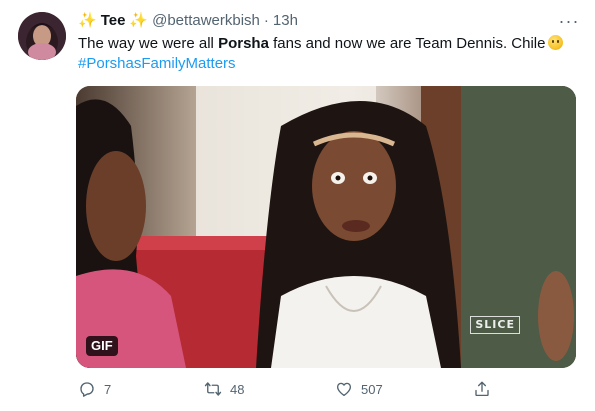 The image size is (595, 411). Describe the element at coordinates (407, 43) in the screenshot. I see `tweet-text-part-2: fans and now we are Team Dennis. Chile` at that location.